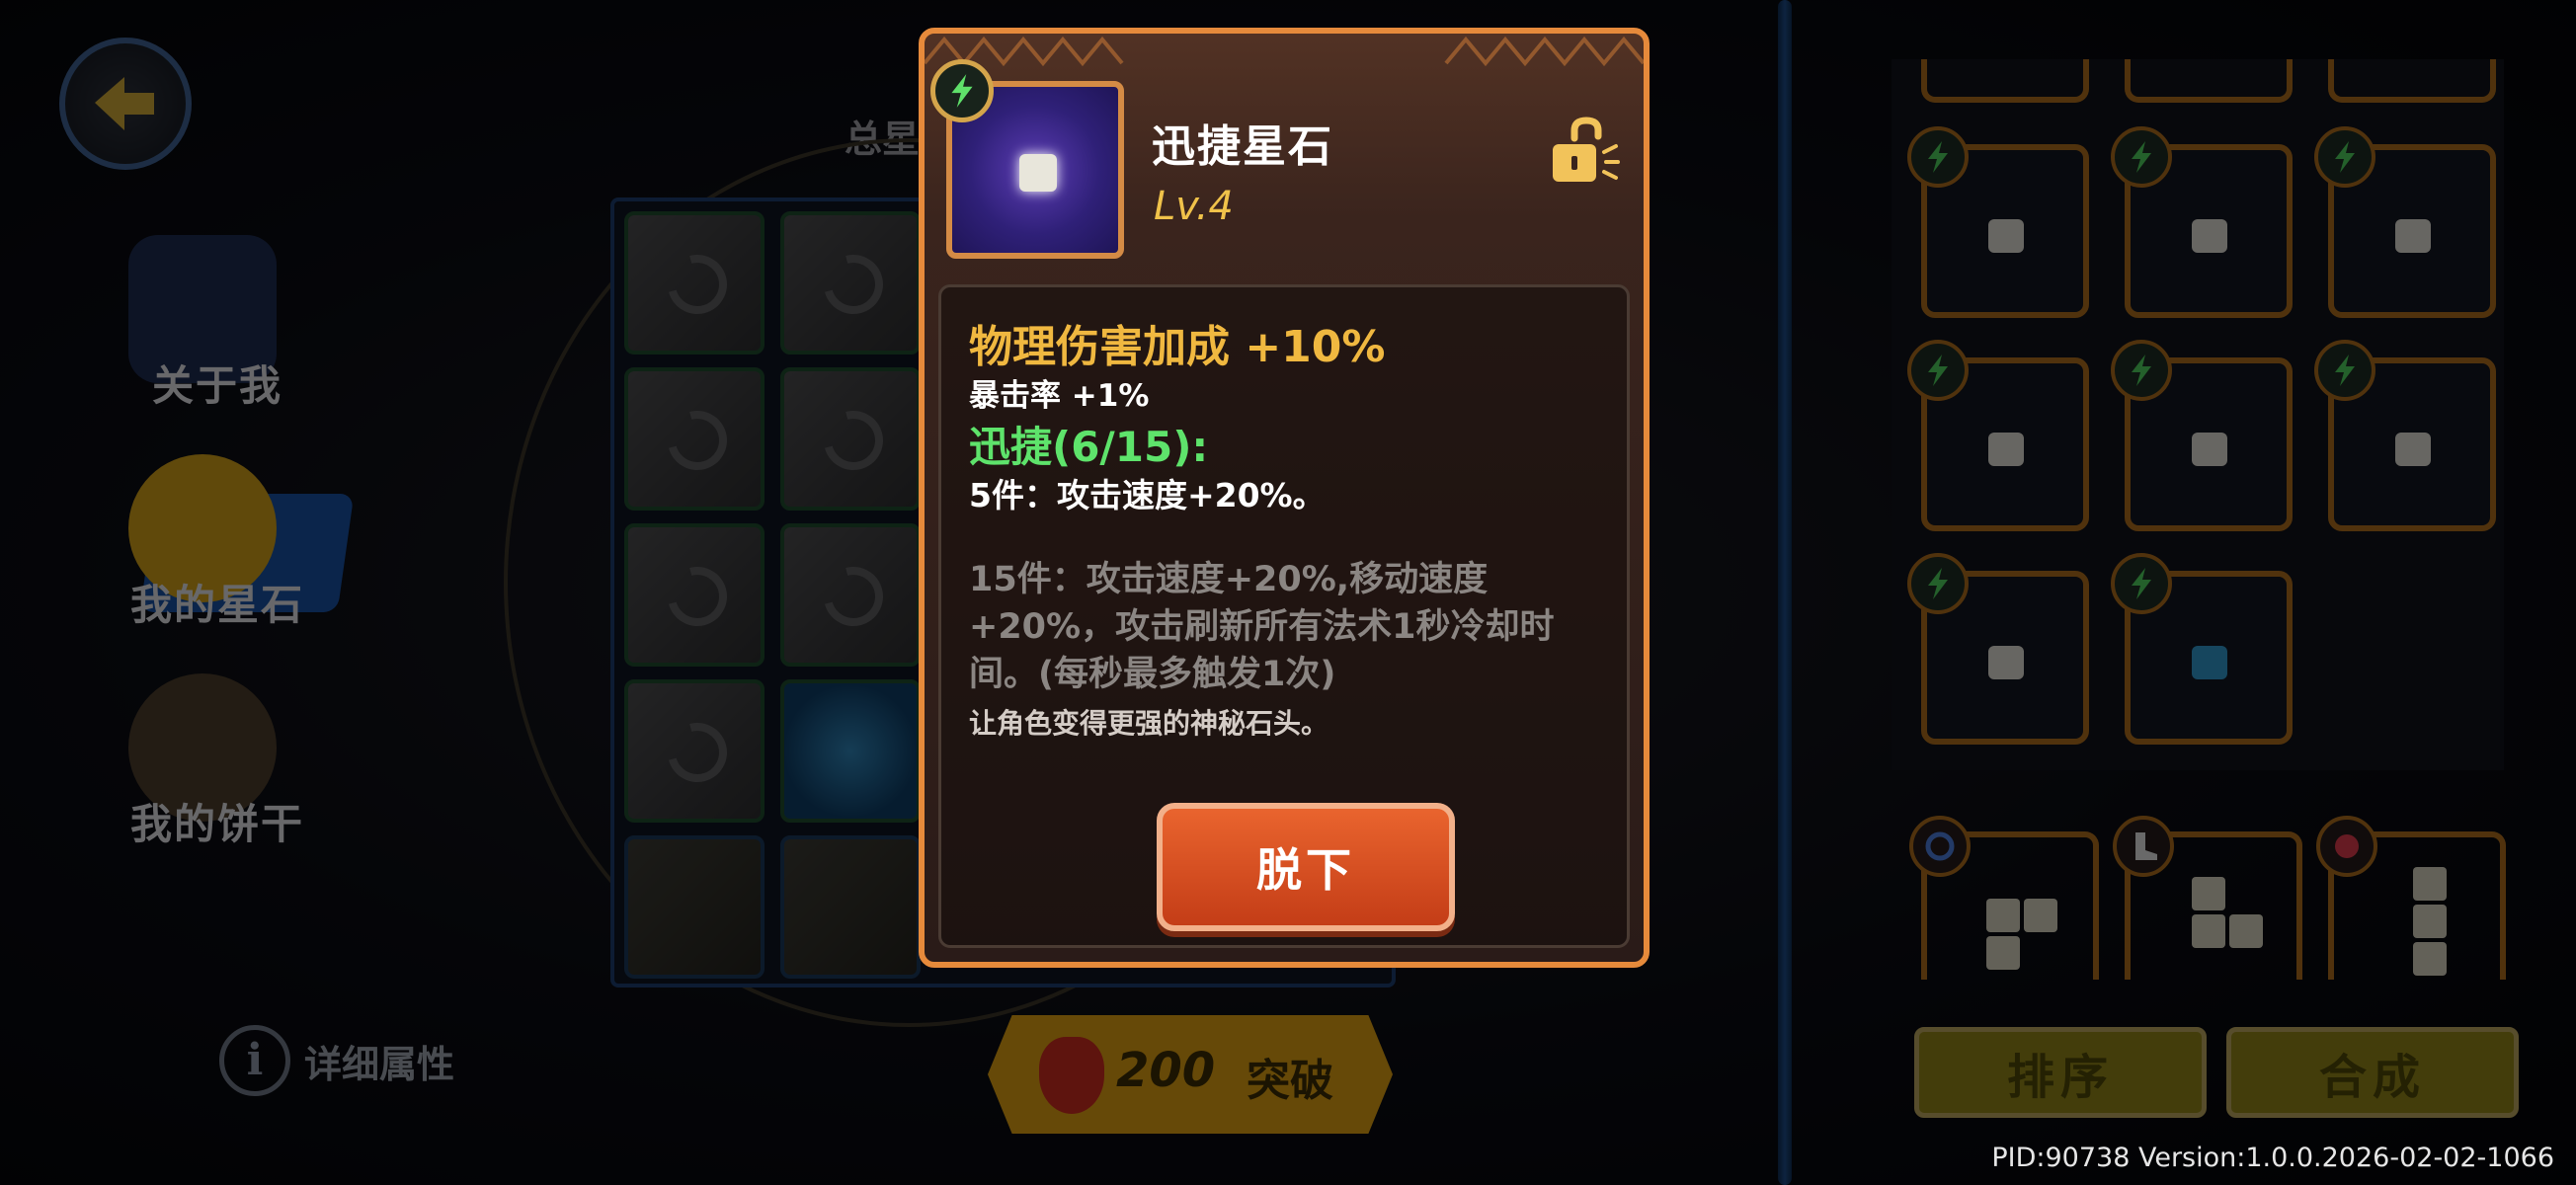 Image resolution: width=2576 pixels, height=1185 pixels. I want to click on unlock-icon, so click(1582, 152).